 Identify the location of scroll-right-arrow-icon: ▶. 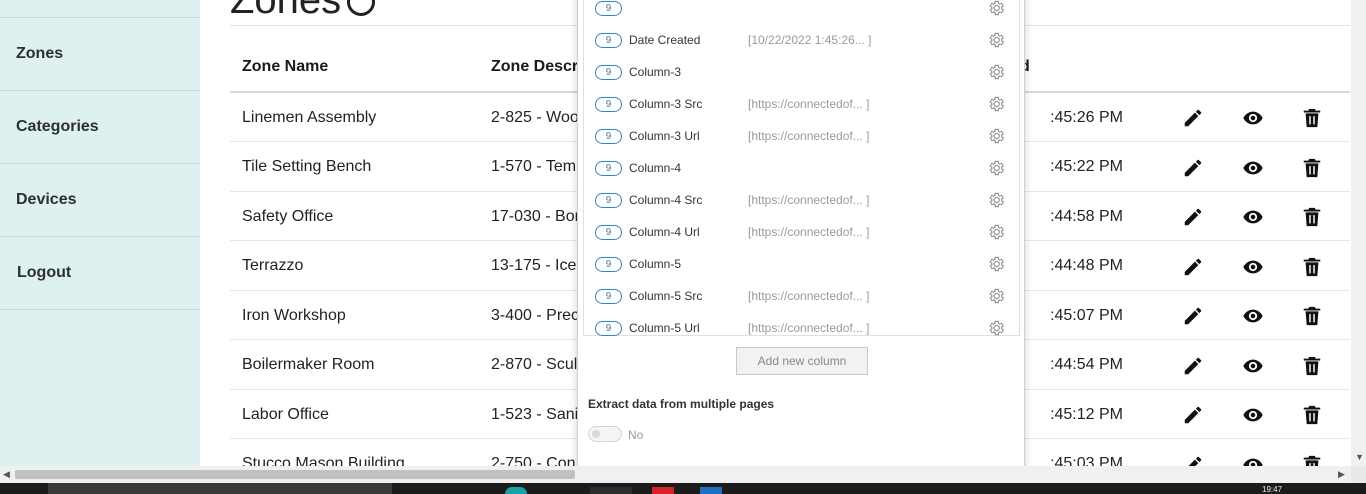
(1341, 474).